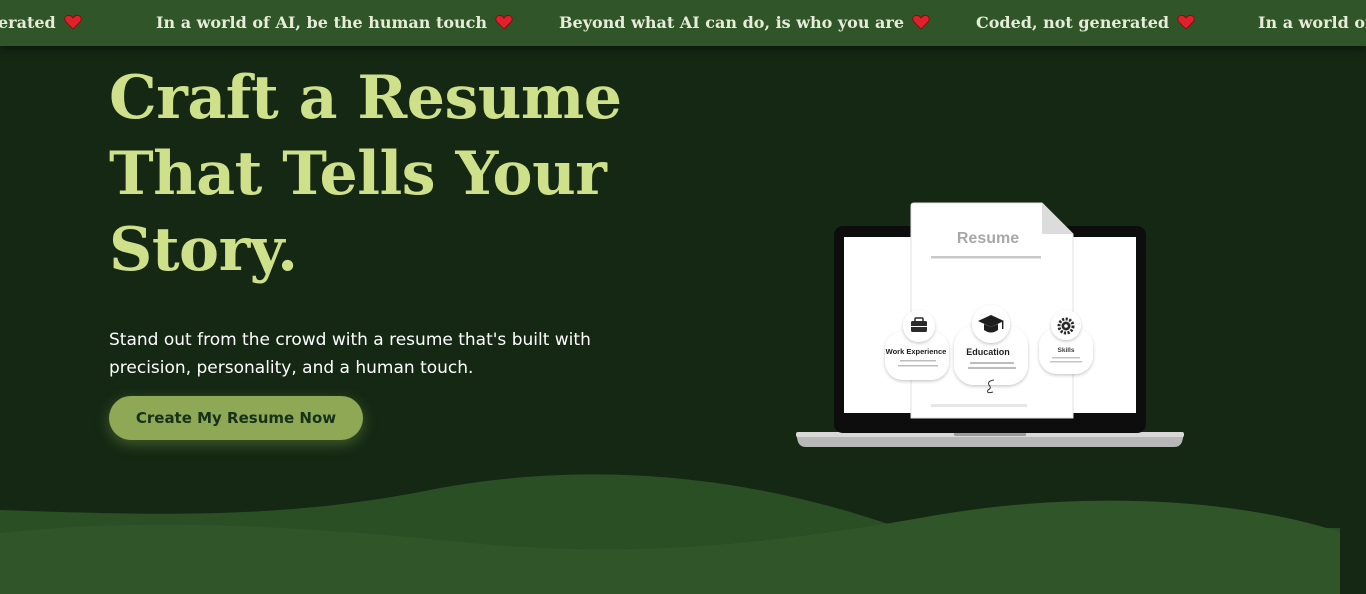  Describe the element at coordinates (203, 250) in the screenshot. I see `hero-title-line: Story.` at that location.